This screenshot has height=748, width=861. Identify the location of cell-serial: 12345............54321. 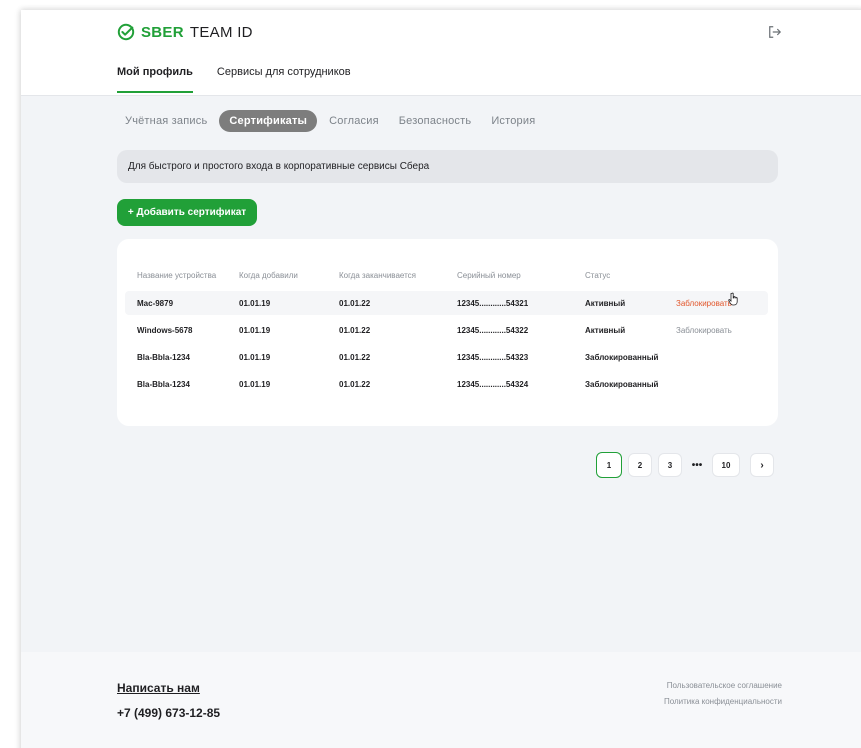
(493, 303).